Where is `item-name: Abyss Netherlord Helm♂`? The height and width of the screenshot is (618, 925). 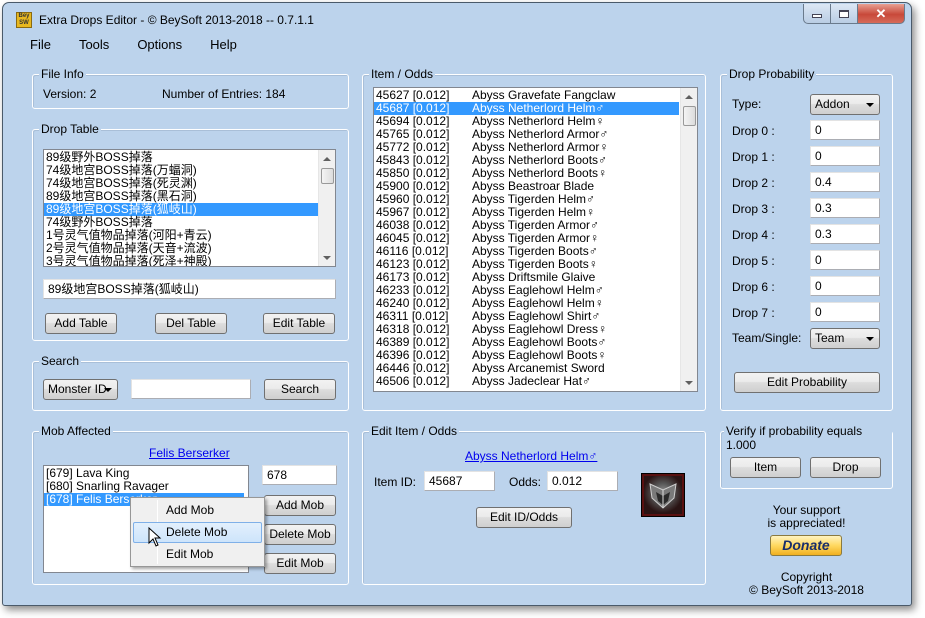
item-name: Abyss Netherlord Helm♂ is located at coordinates (538, 108).